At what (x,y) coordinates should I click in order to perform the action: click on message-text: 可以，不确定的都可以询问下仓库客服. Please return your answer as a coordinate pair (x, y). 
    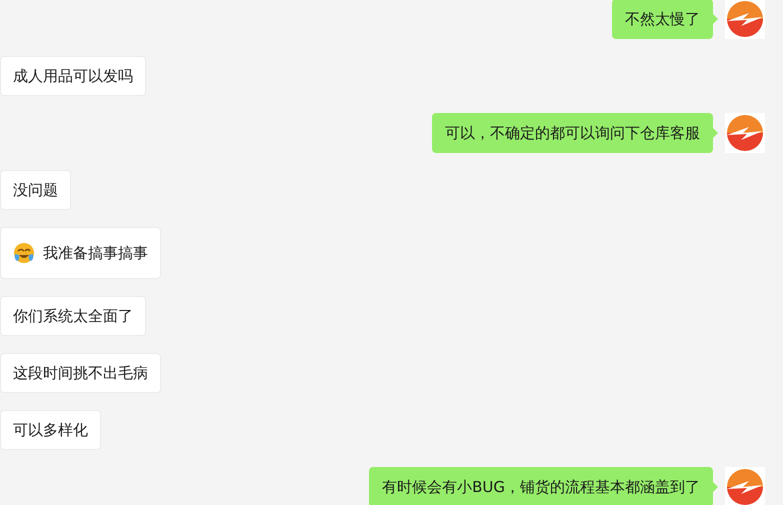
    Looking at the image, I should click on (572, 133).